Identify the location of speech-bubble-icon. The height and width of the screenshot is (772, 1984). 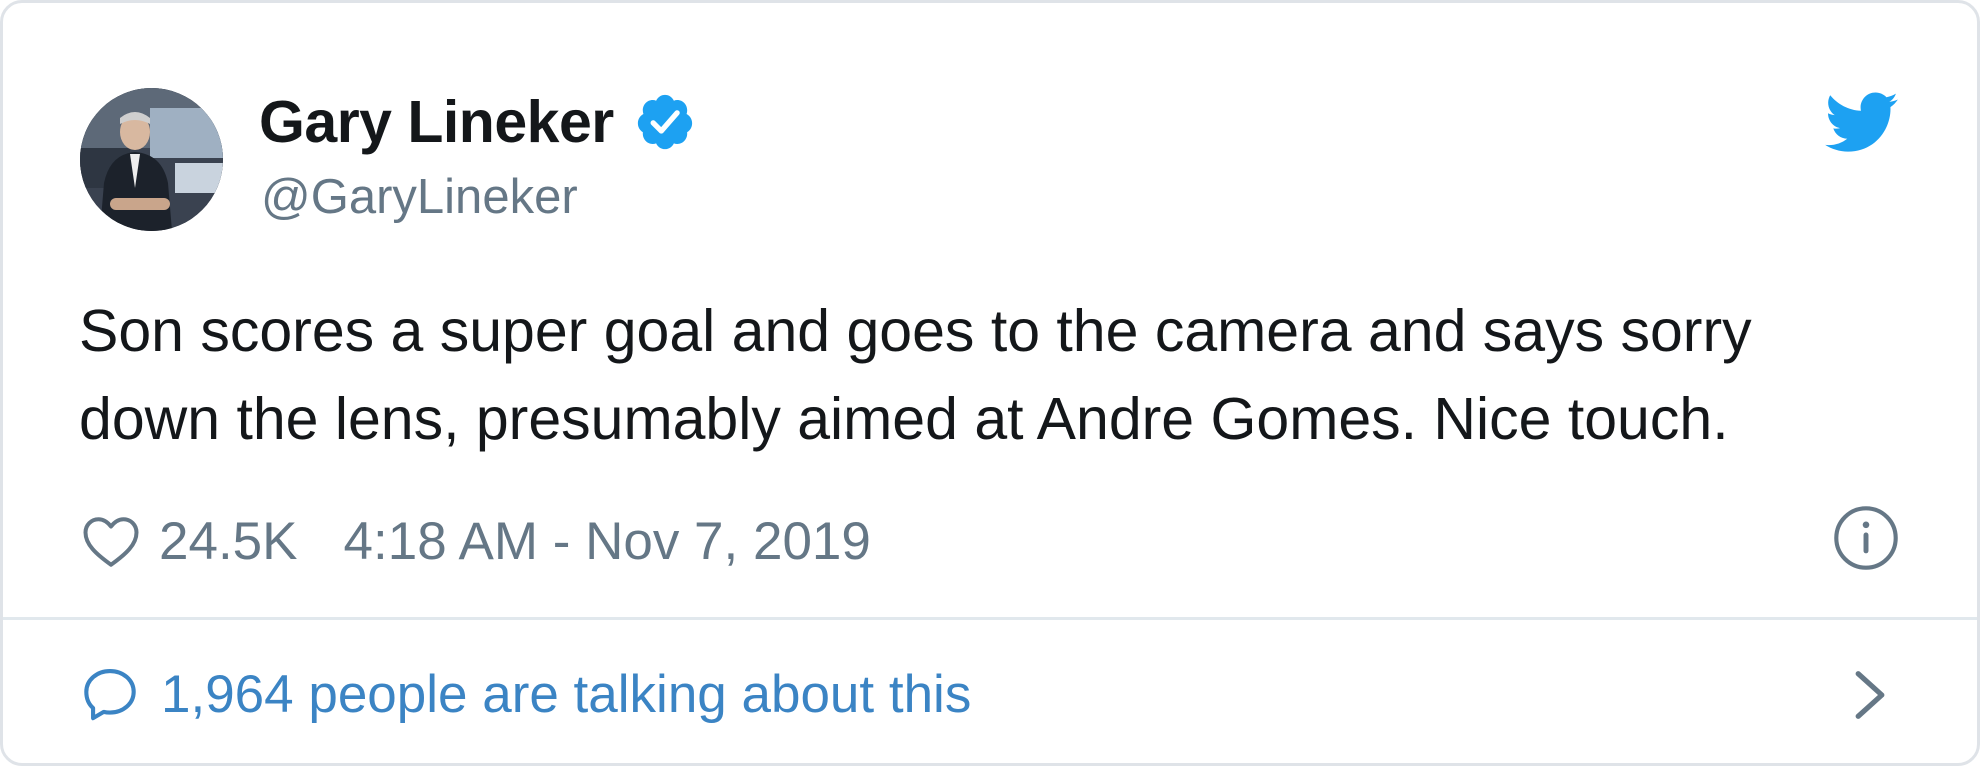
(110, 694).